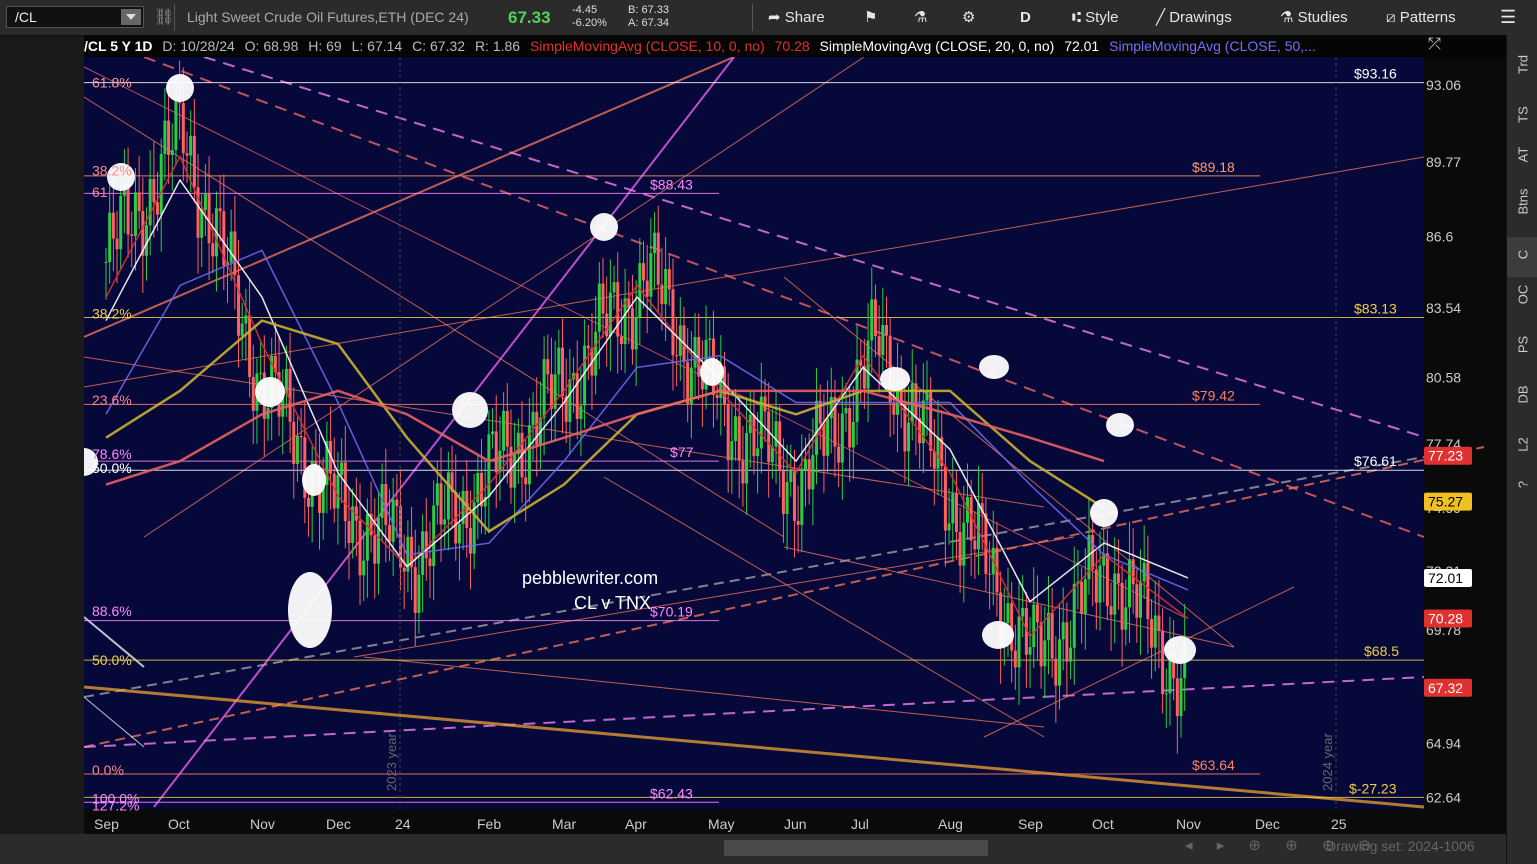 Image resolution: width=1537 pixels, height=864 pixels. I want to click on period-button: D, so click(1025, 17).